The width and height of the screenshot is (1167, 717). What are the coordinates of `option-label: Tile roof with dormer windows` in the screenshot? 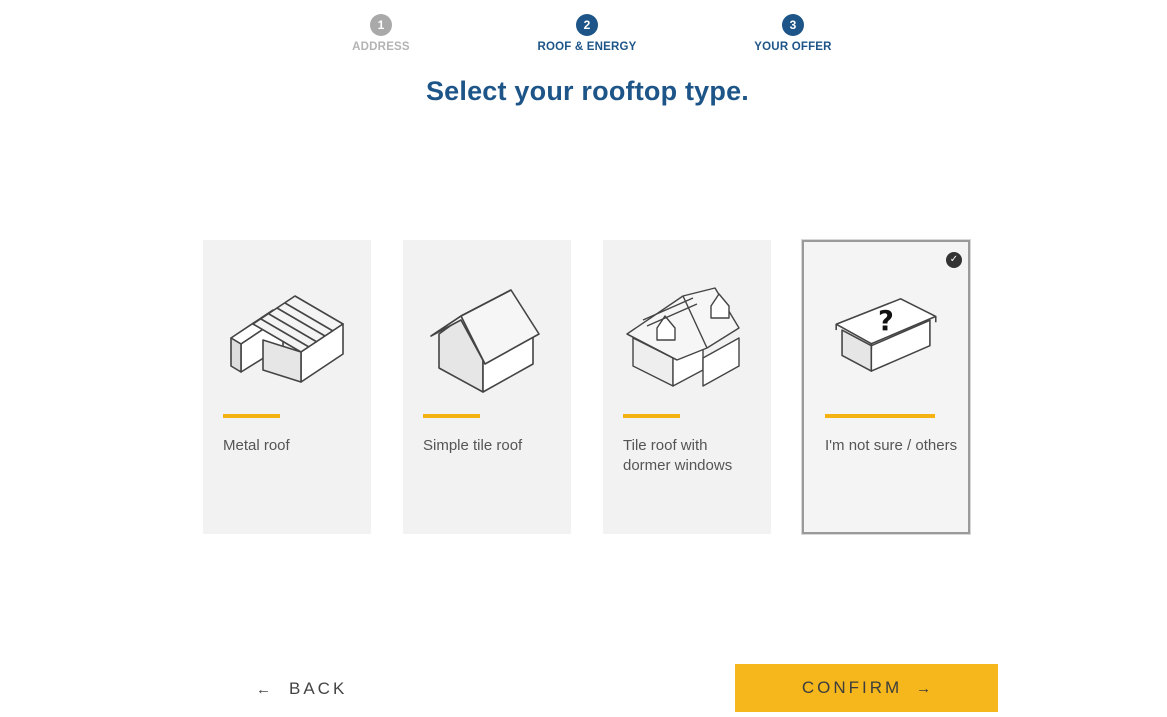 It's located at (678, 455).